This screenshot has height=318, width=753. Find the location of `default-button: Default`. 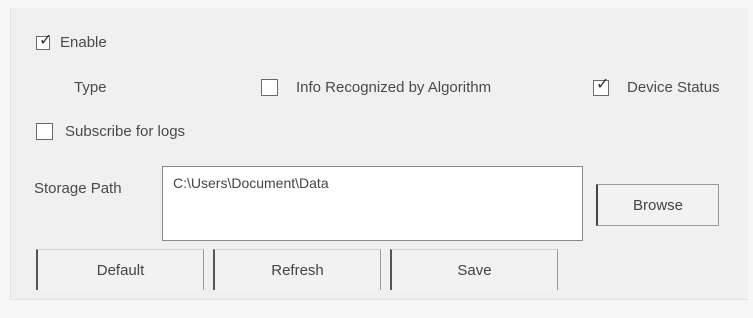

default-button: Default is located at coordinates (120, 269).